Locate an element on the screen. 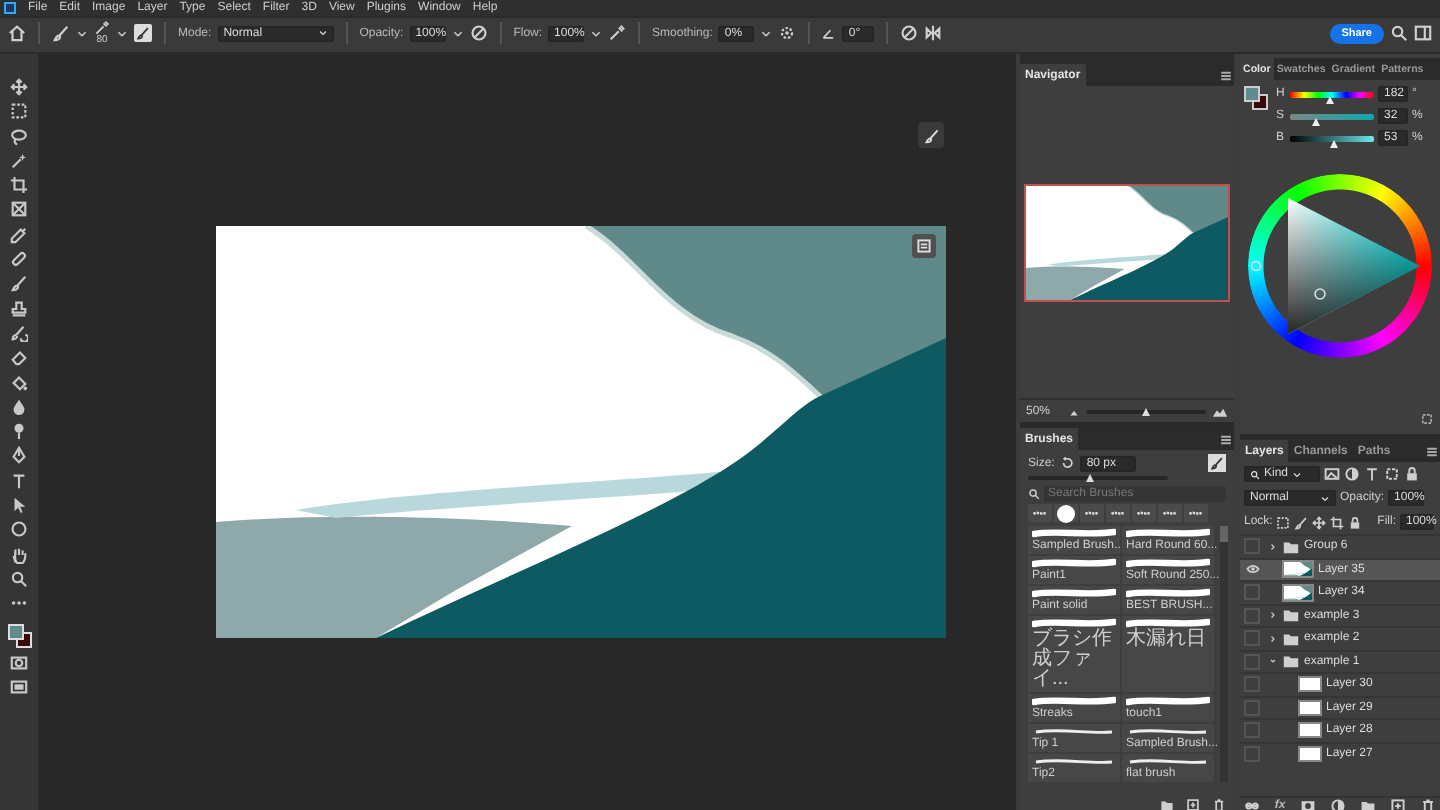 This screenshot has width=1440, height=810. symmetry-icon is located at coordinates (933, 33).